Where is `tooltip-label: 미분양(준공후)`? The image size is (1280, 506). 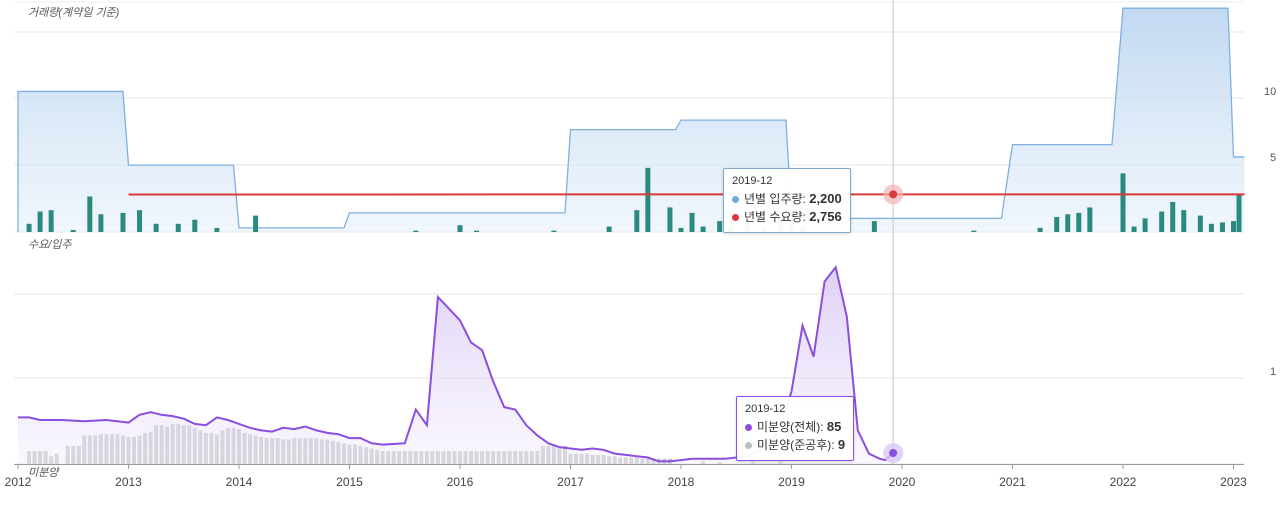
tooltip-label: 미분양(준공후) is located at coordinates (794, 445).